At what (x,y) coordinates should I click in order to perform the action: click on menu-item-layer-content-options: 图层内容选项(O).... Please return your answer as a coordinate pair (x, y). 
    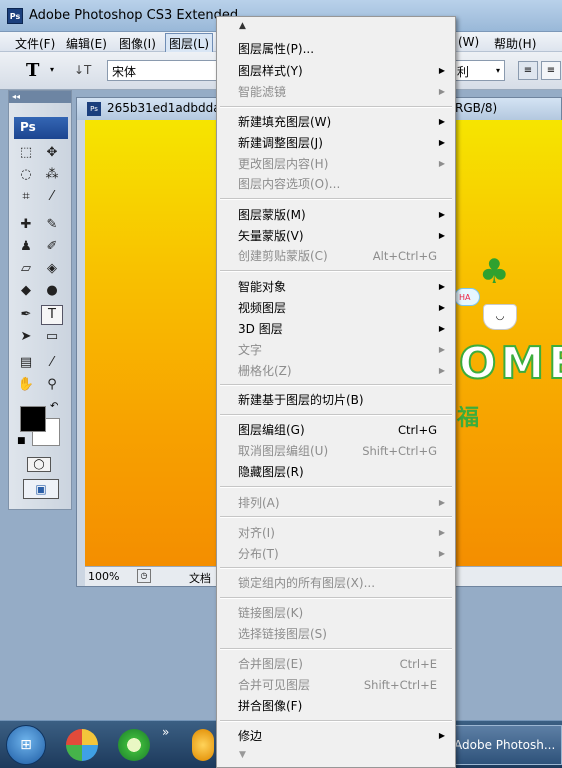
    Looking at the image, I should click on (336, 184).